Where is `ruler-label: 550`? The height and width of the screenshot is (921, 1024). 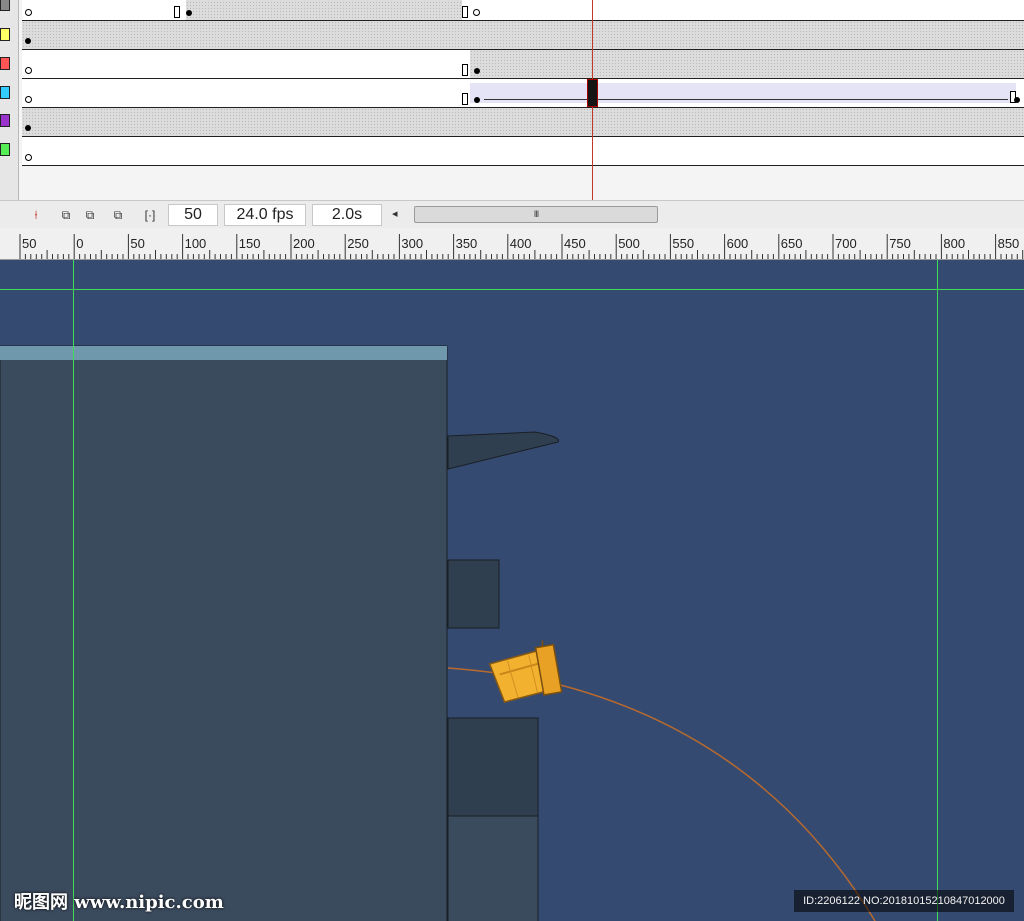 ruler-label: 550 is located at coordinates (683, 243).